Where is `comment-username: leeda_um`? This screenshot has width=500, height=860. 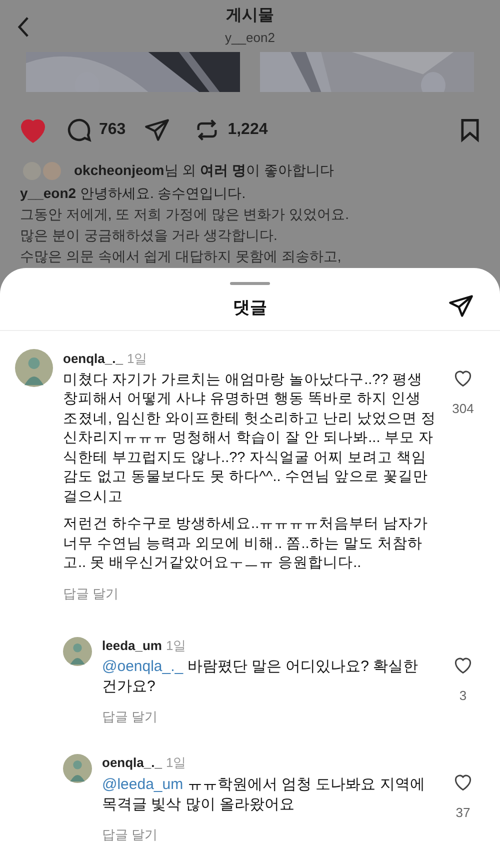 comment-username: leeda_um is located at coordinates (132, 645).